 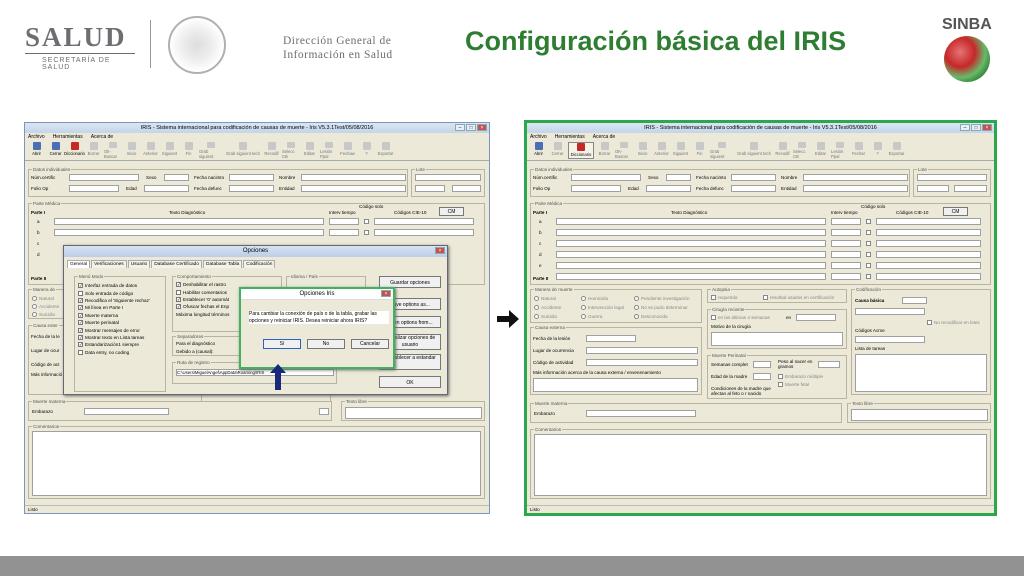 What do you see at coordinates (176, 177) in the screenshot?
I see `sexo-field` at bounding box center [176, 177].